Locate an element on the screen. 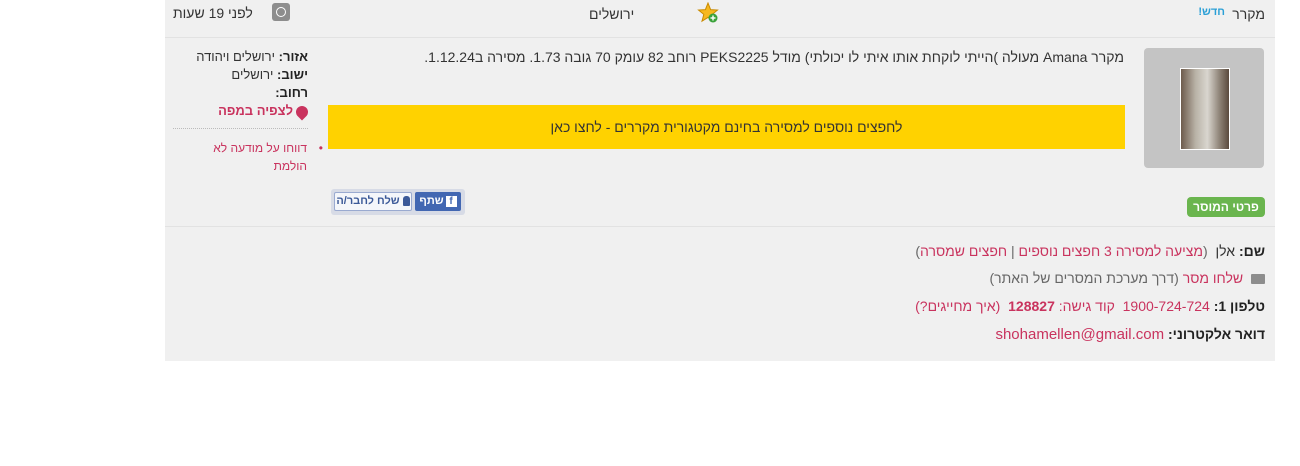  facebook-share-label: שתף is located at coordinates (431, 201).